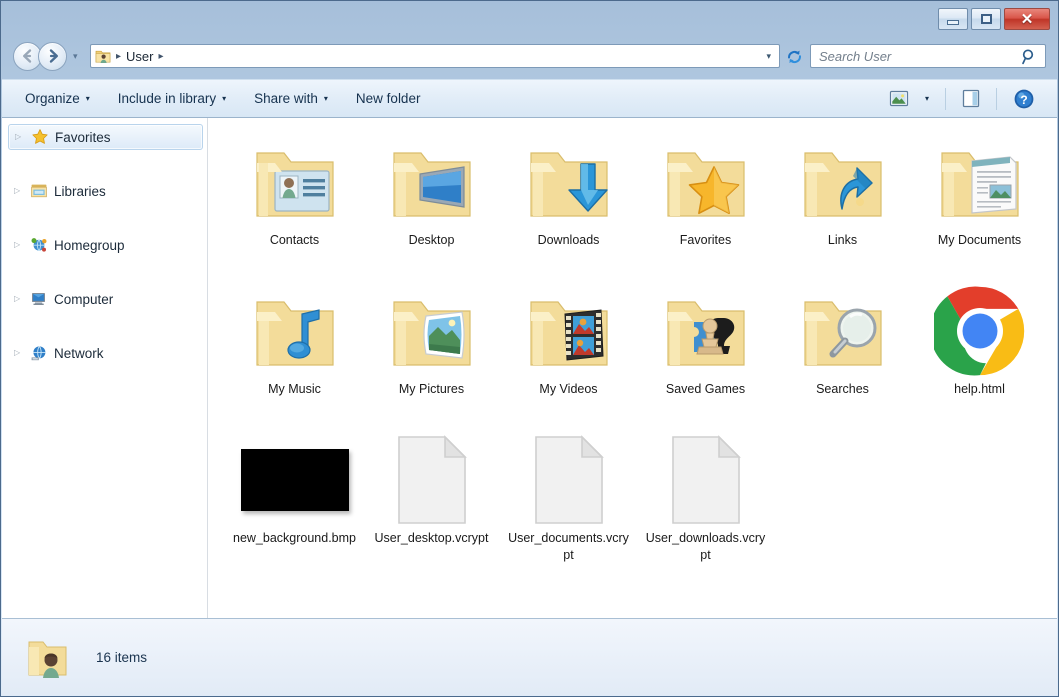 This screenshot has width=1059, height=697. Describe the element at coordinates (431, 538) in the screenshot. I see `file-item-label: User_desktop.vcrypt` at that location.